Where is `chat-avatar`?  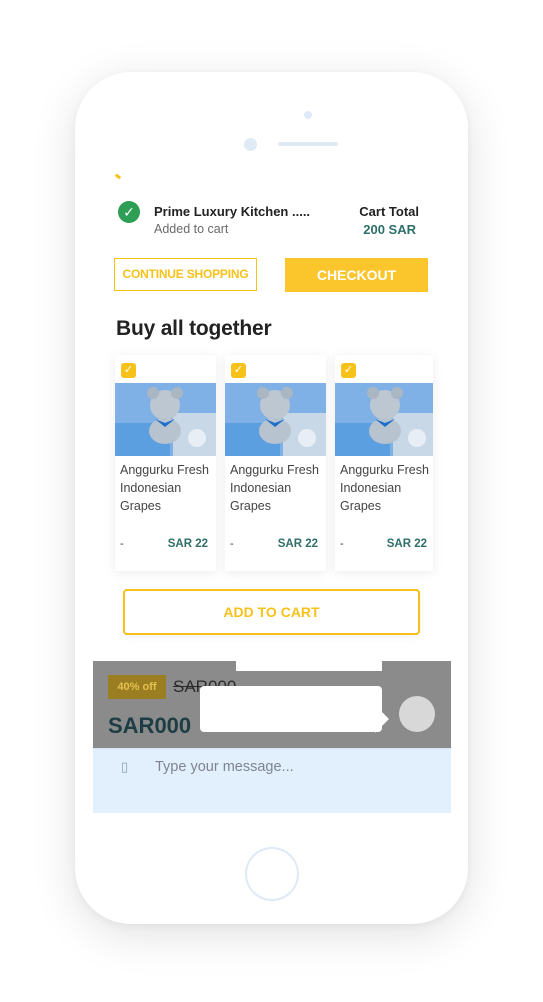 chat-avatar is located at coordinates (417, 714).